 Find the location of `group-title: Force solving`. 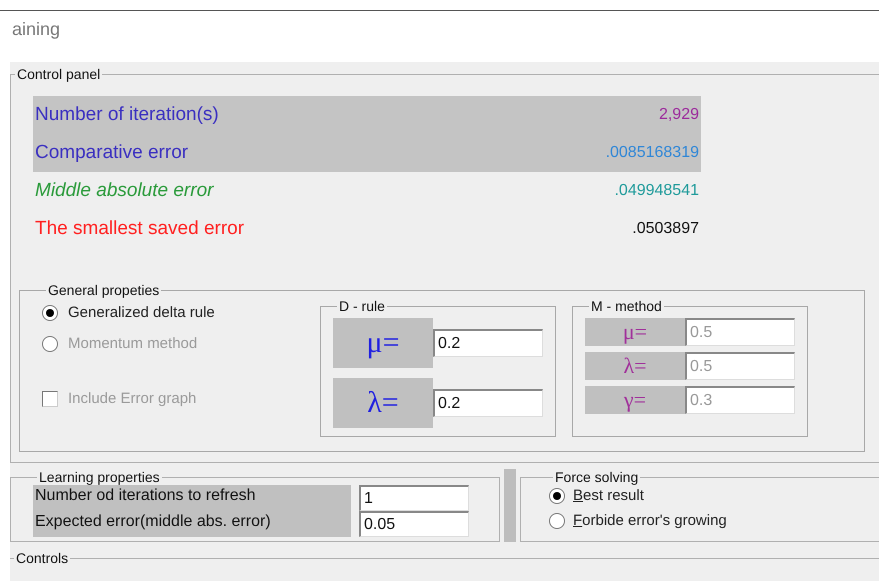

group-title: Force solving is located at coordinates (597, 477).